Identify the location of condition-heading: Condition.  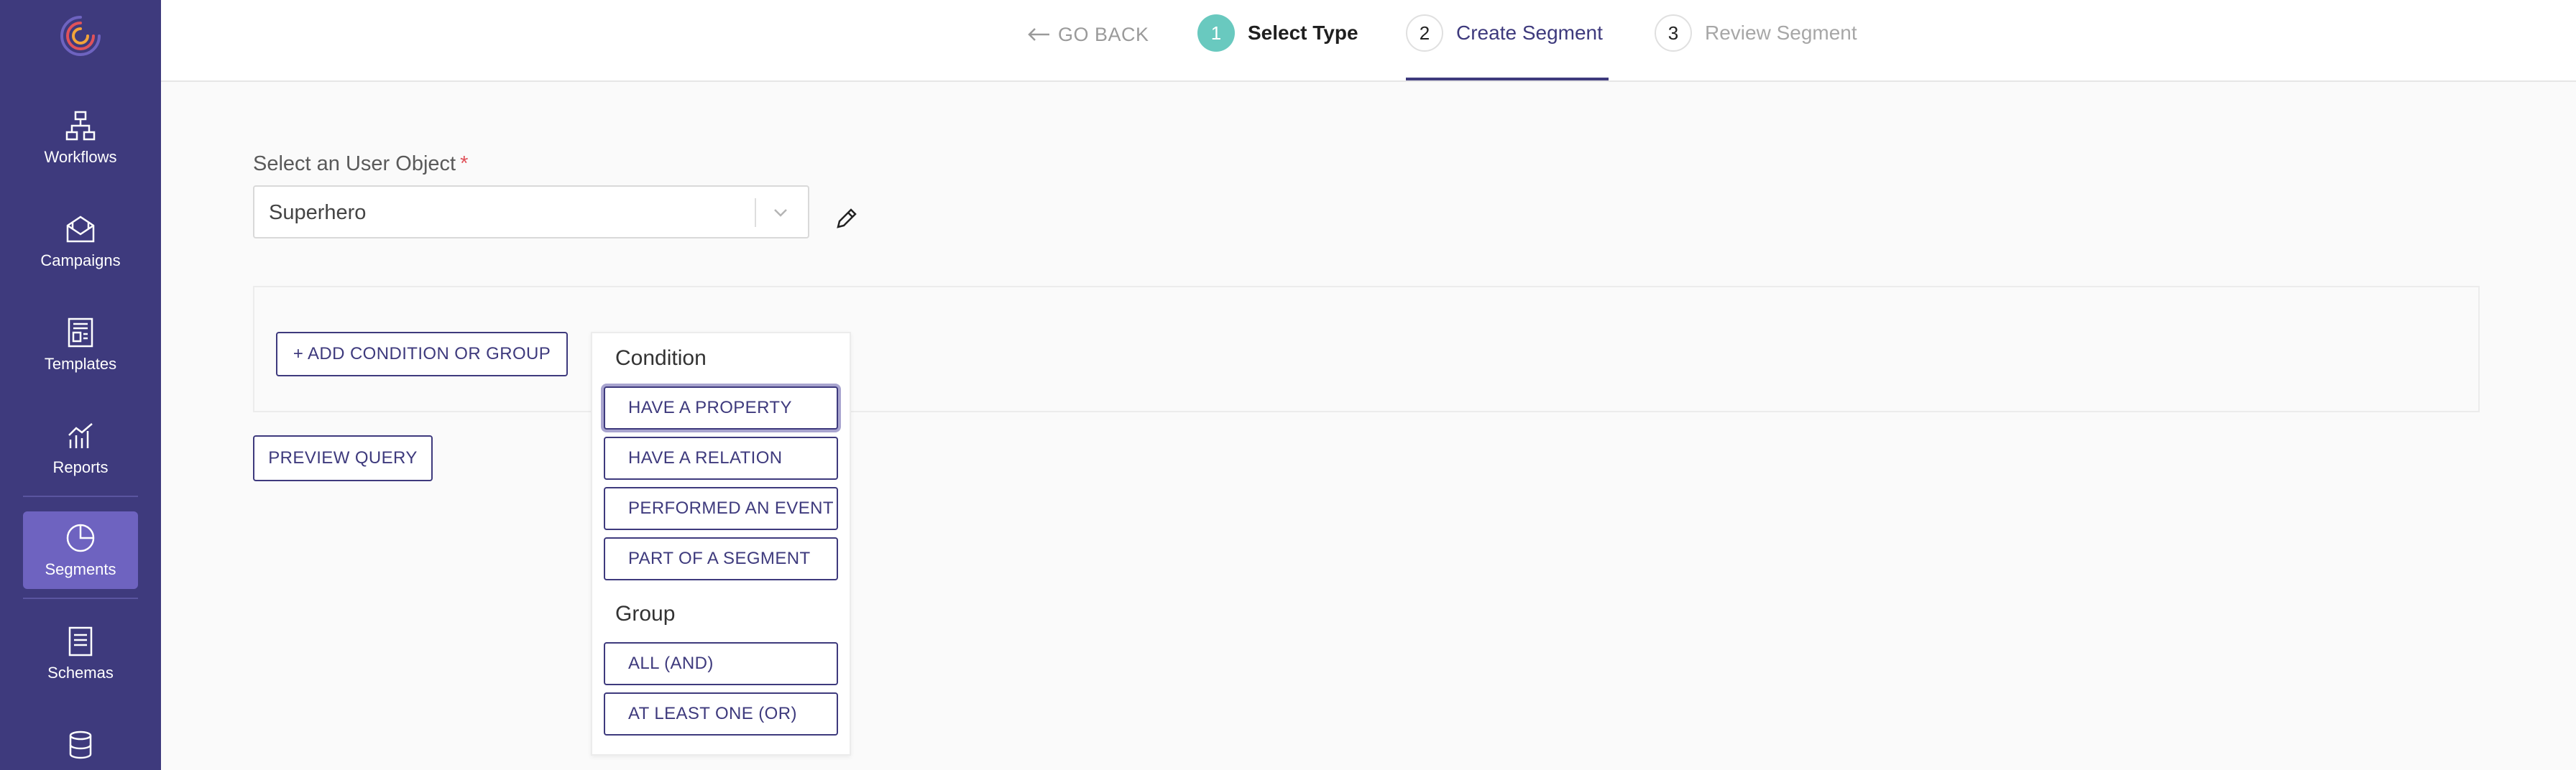
(661, 358).